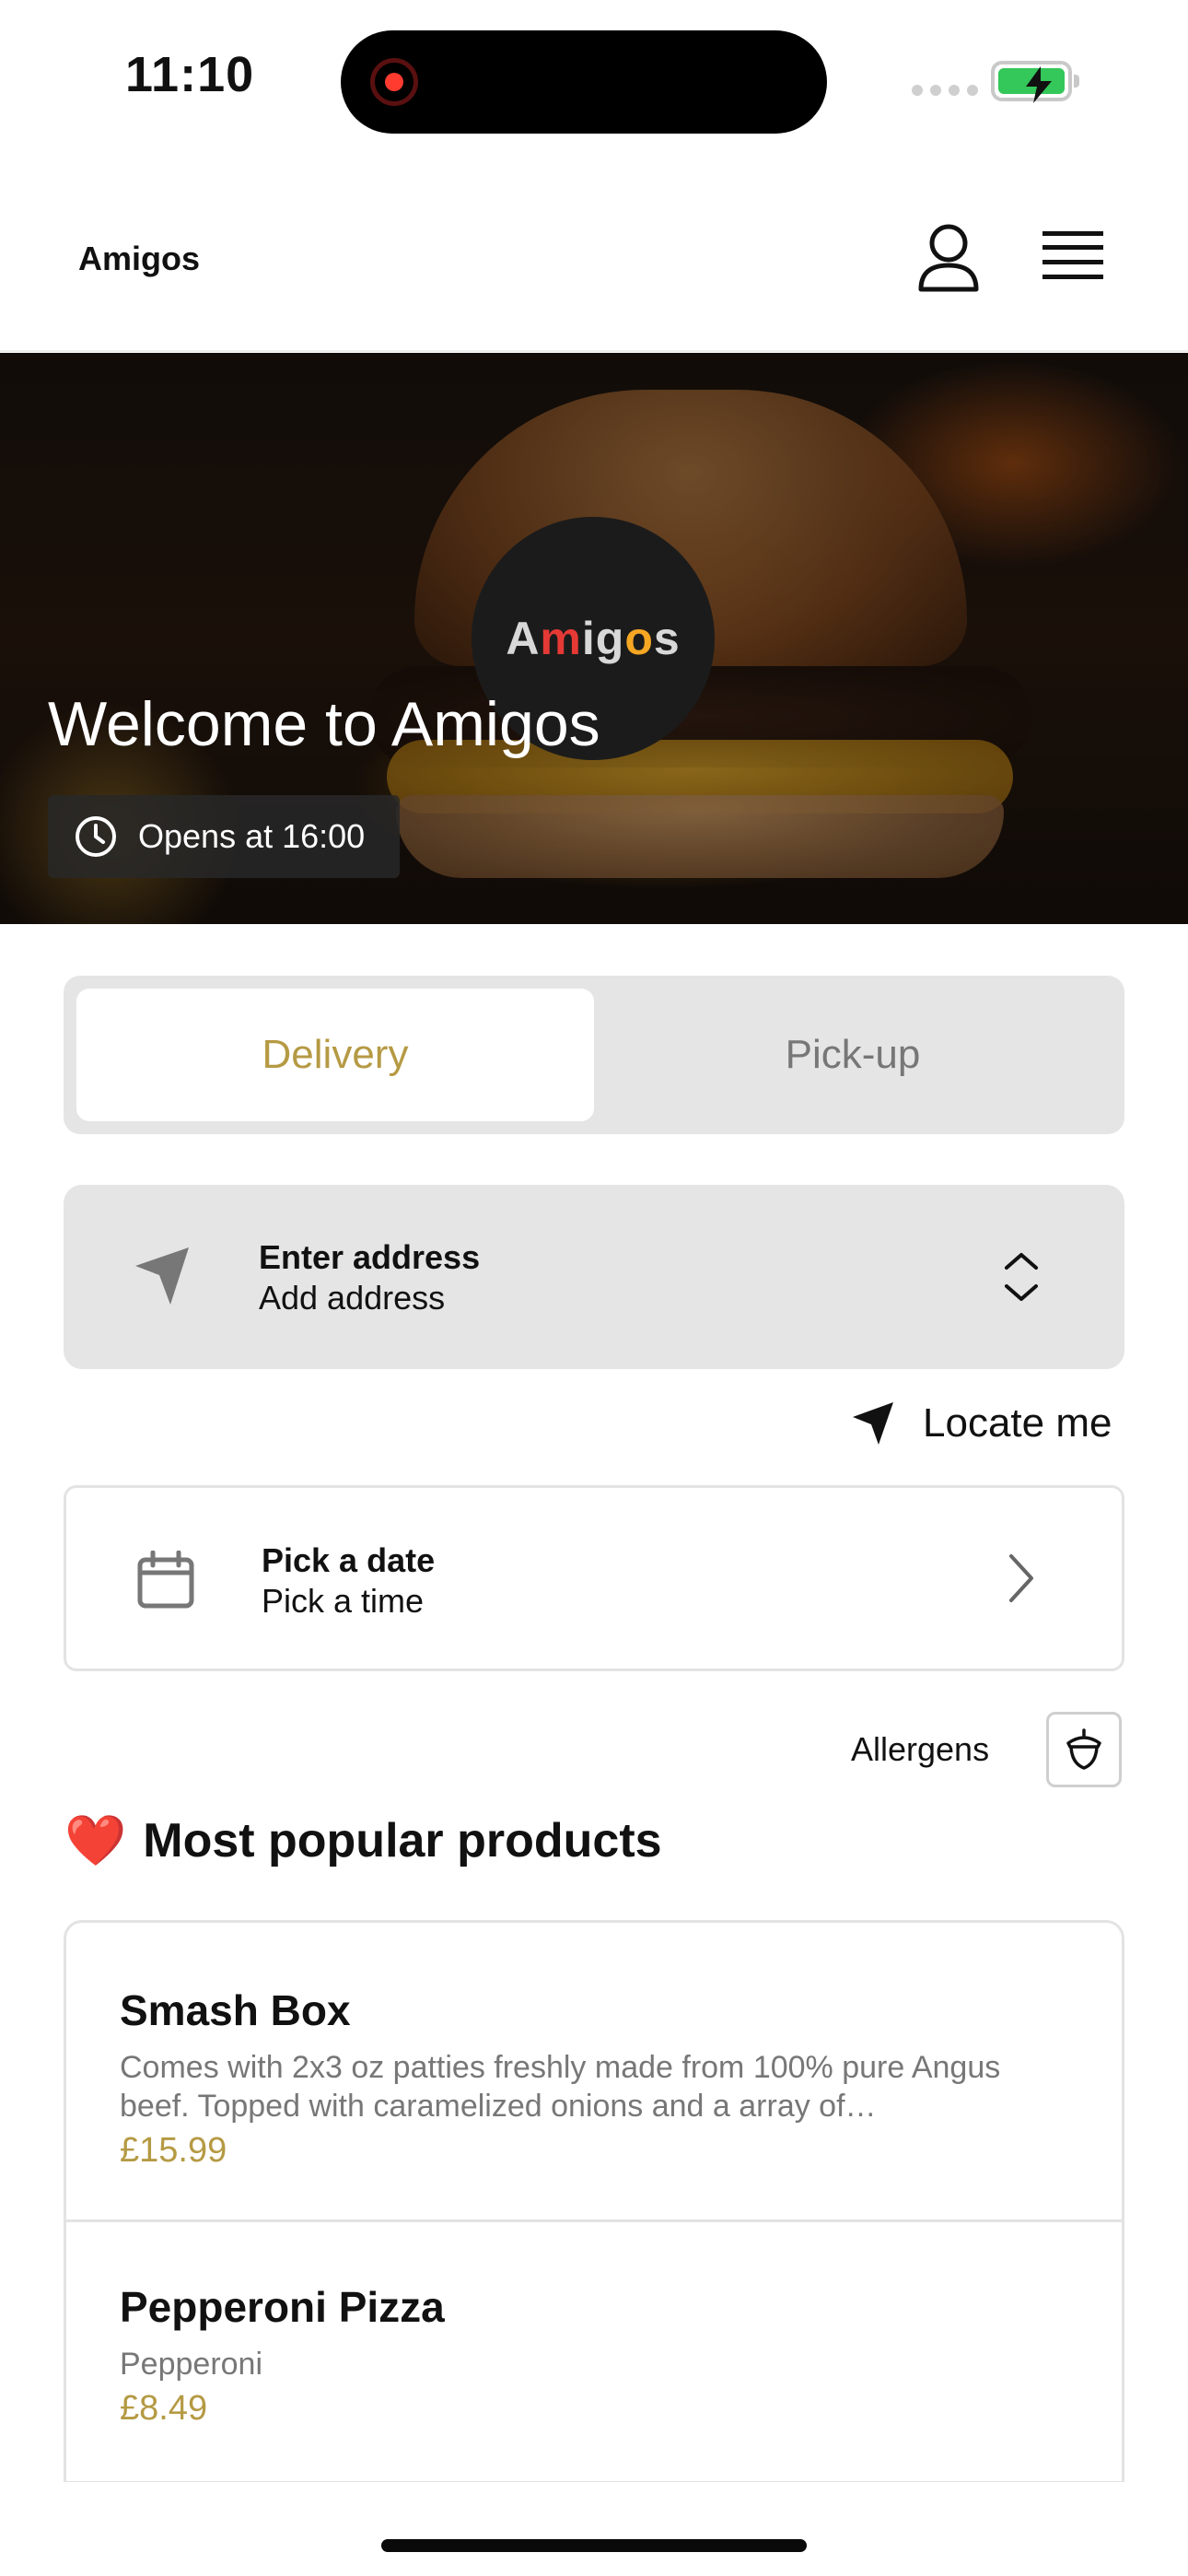 This screenshot has height=2576, width=1188. What do you see at coordinates (853, 1055) in the screenshot?
I see `tab-pickup: Pick-up` at bounding box center [853, 1055].